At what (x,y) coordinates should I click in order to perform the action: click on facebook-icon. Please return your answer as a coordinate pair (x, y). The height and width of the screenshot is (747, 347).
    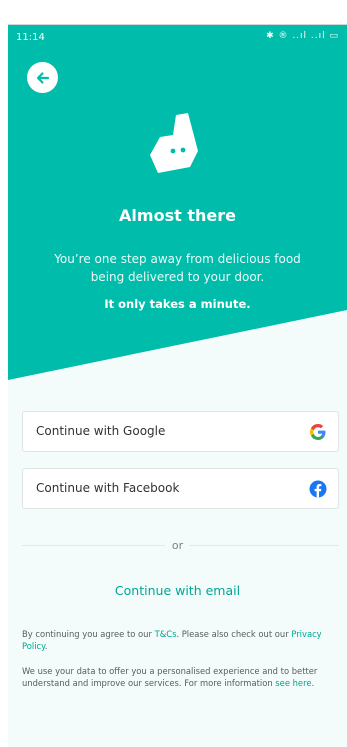
    Looking at the image, I should click on (318, 489).